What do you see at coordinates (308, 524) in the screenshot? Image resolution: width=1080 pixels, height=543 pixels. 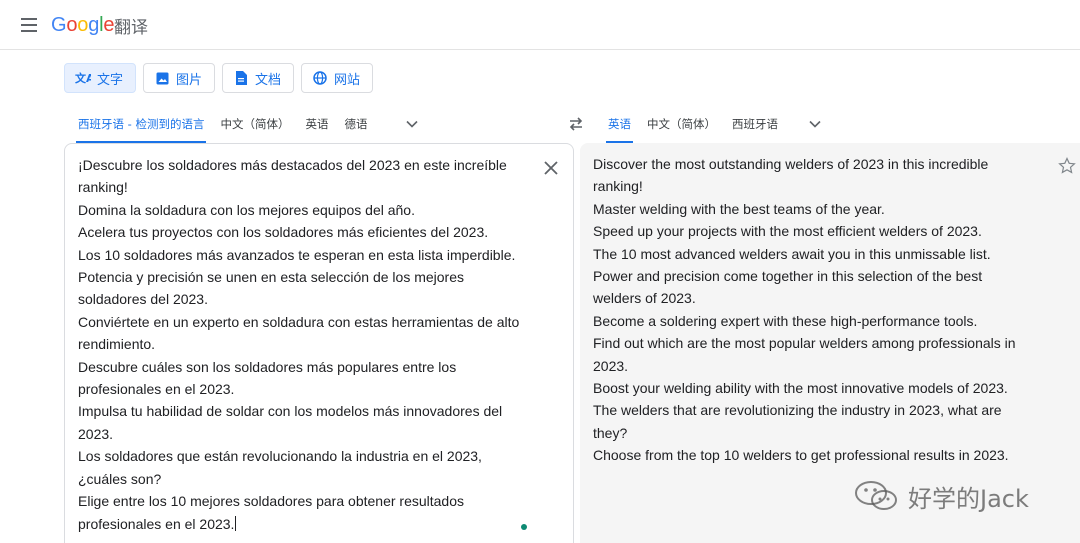 I see `source-line-last: profesionales en el 2023.` at bounding box center [308, 524].